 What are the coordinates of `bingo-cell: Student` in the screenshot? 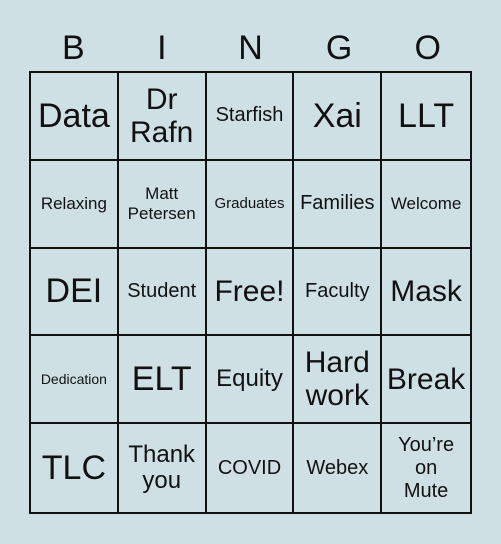 It's located at (162, 292).